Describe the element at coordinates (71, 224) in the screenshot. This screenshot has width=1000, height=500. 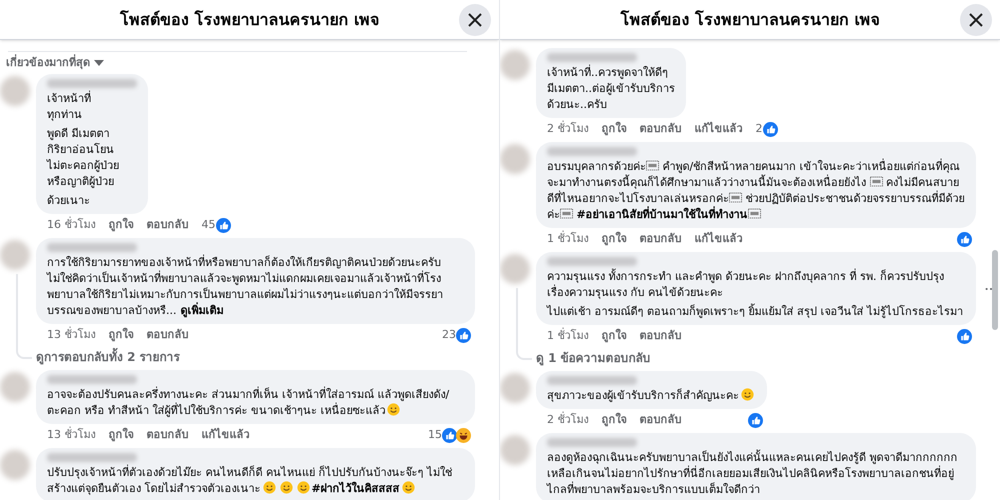
I see `comment-time: 16 ชั่วโมง` at that location.